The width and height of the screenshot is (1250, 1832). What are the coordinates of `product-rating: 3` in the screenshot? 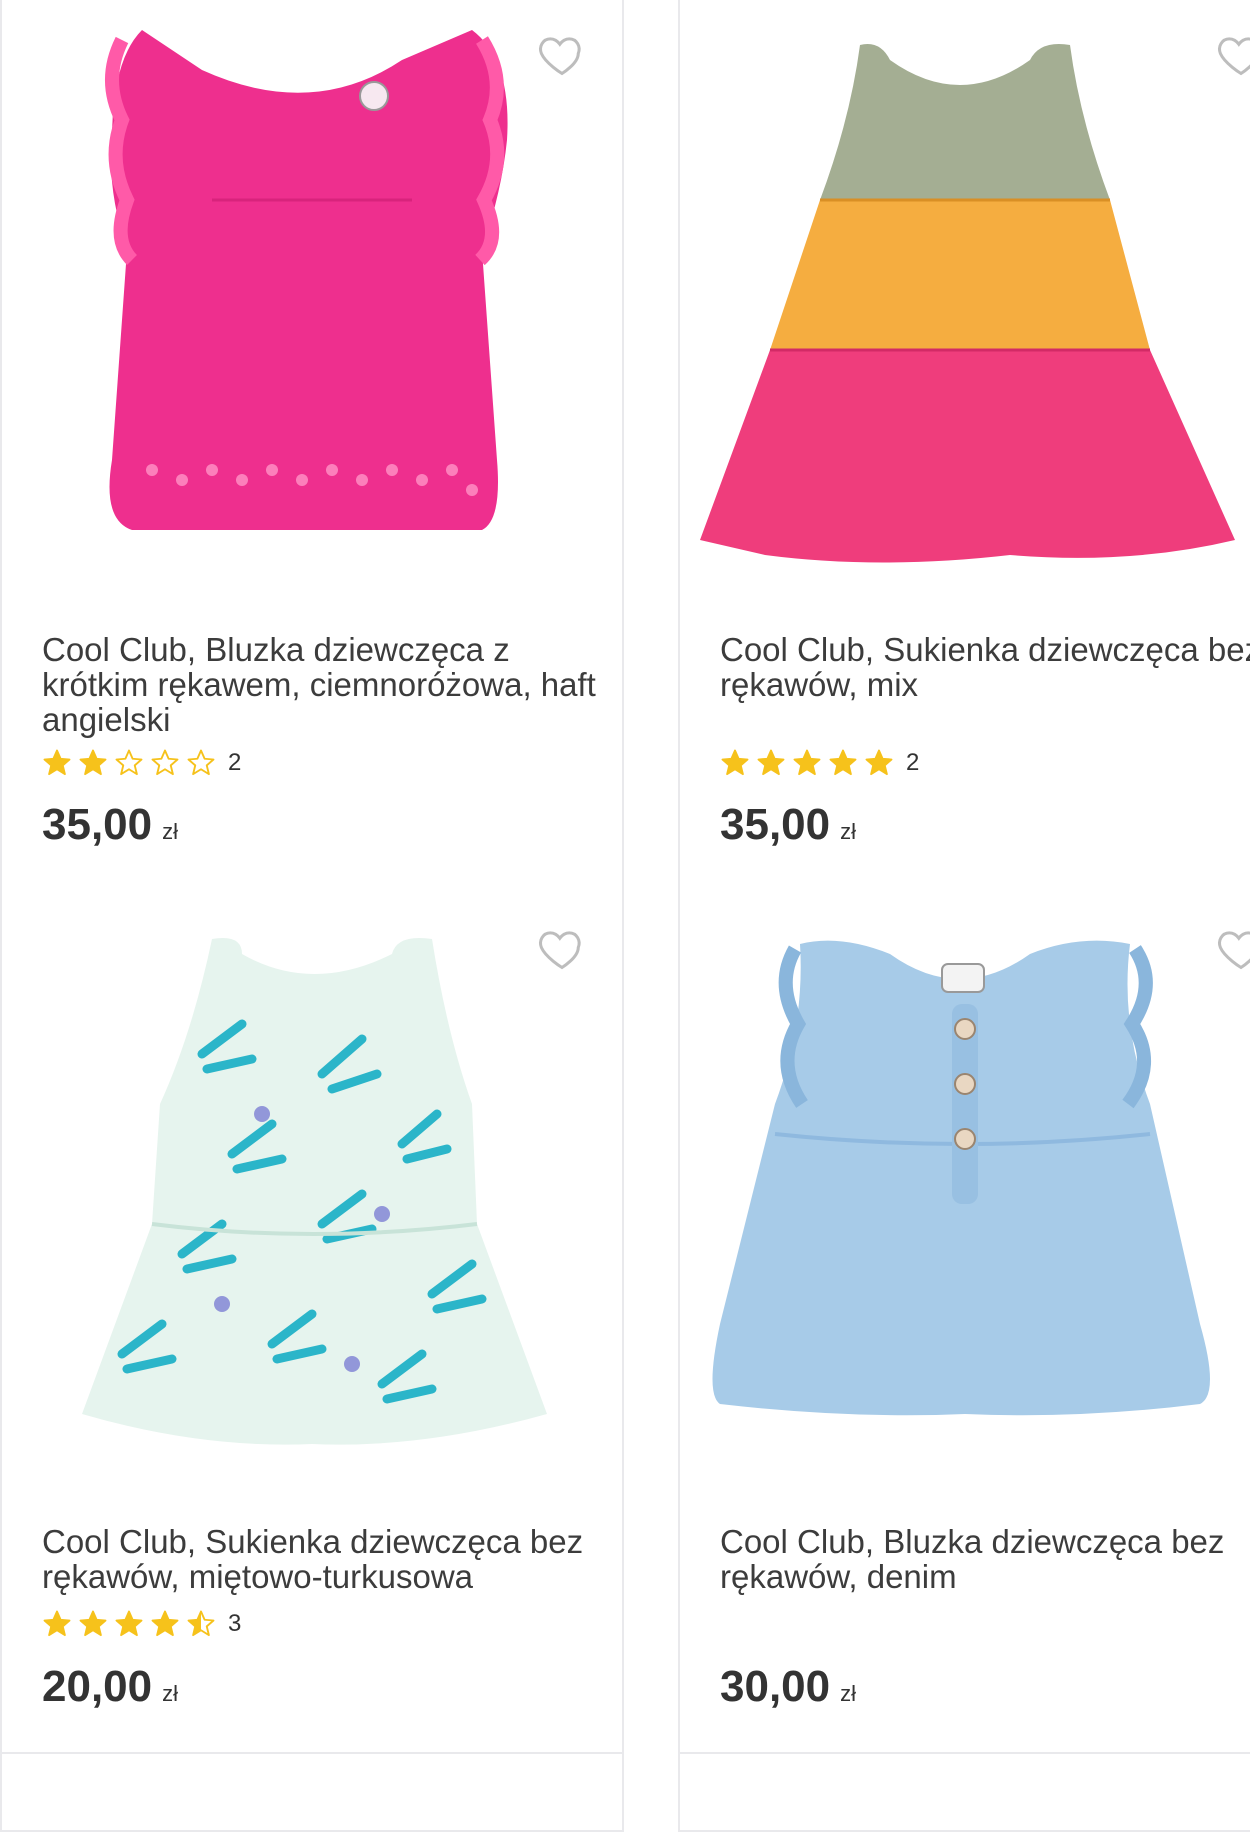 It's located at (141, 1624).